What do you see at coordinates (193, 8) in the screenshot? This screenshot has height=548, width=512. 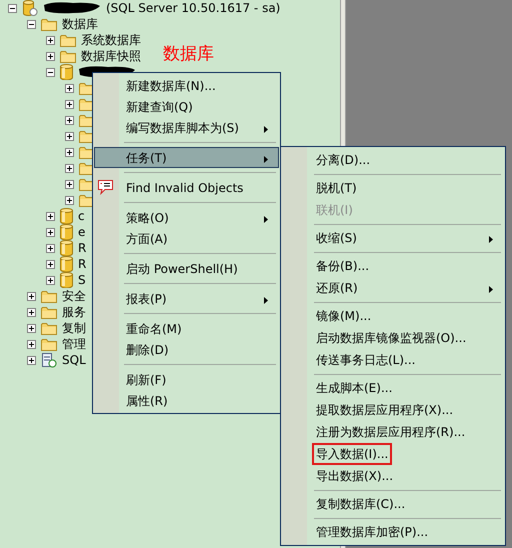 I see `tree-item: (SQL Server 10.50.1617 - sa)` at bounding box center [193, 8].